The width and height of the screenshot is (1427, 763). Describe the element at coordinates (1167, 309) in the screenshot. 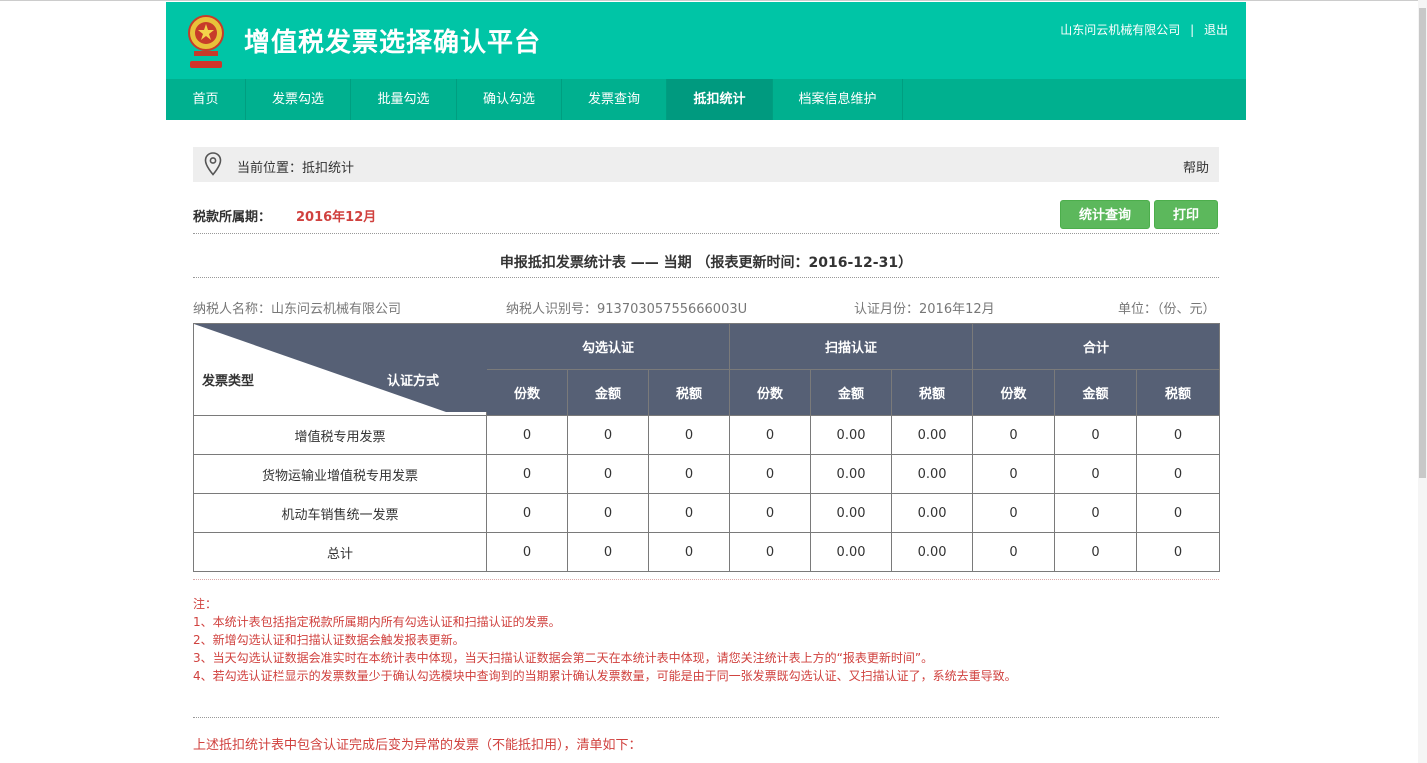

I see `unit-label: 单位：（份、元）` at that location.